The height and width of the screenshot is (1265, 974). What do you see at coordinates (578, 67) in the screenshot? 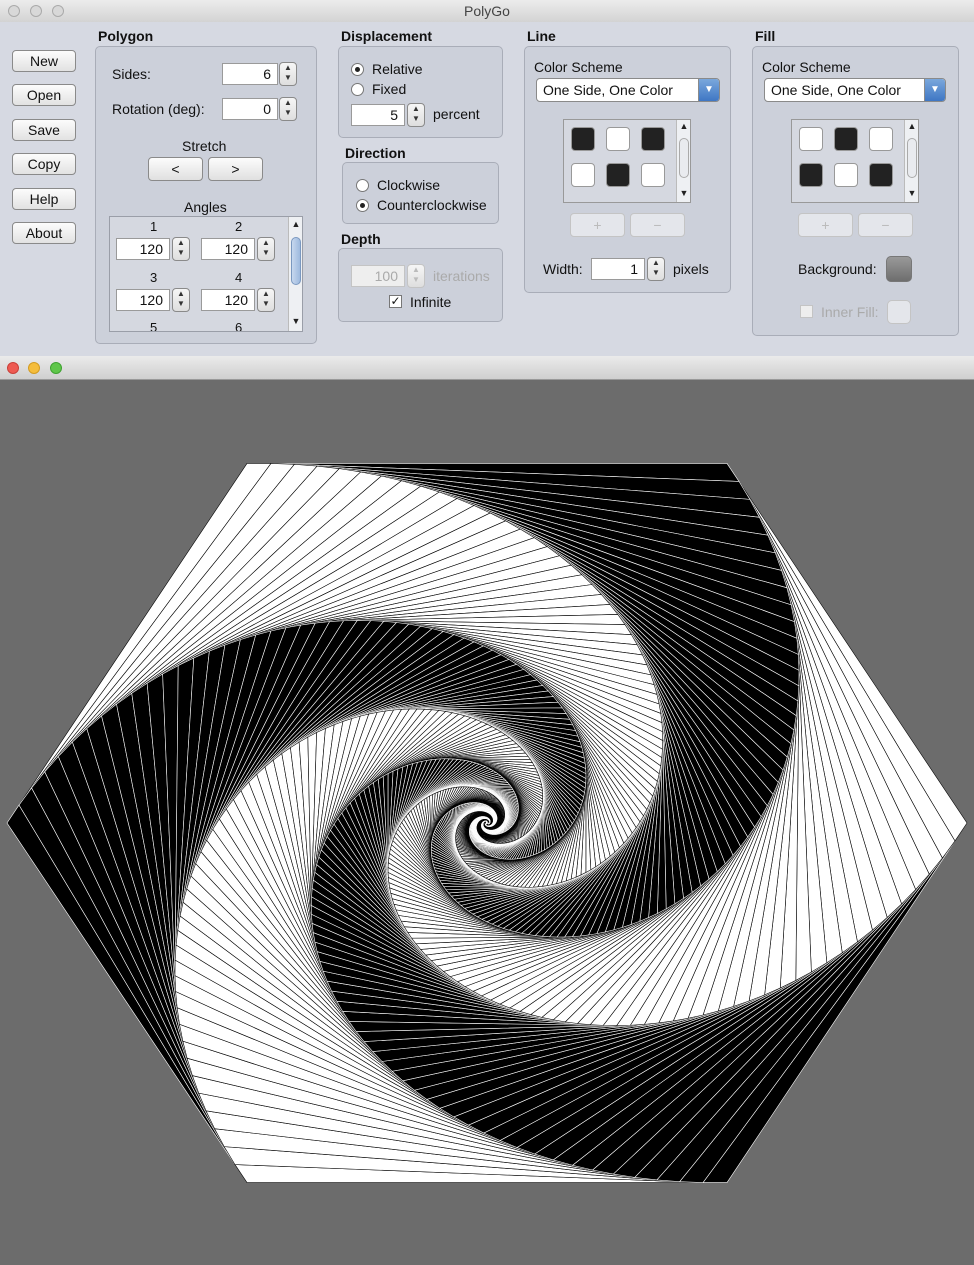
I see `line-scheme-label: Color Scheme` at bounding box center [578, 67].